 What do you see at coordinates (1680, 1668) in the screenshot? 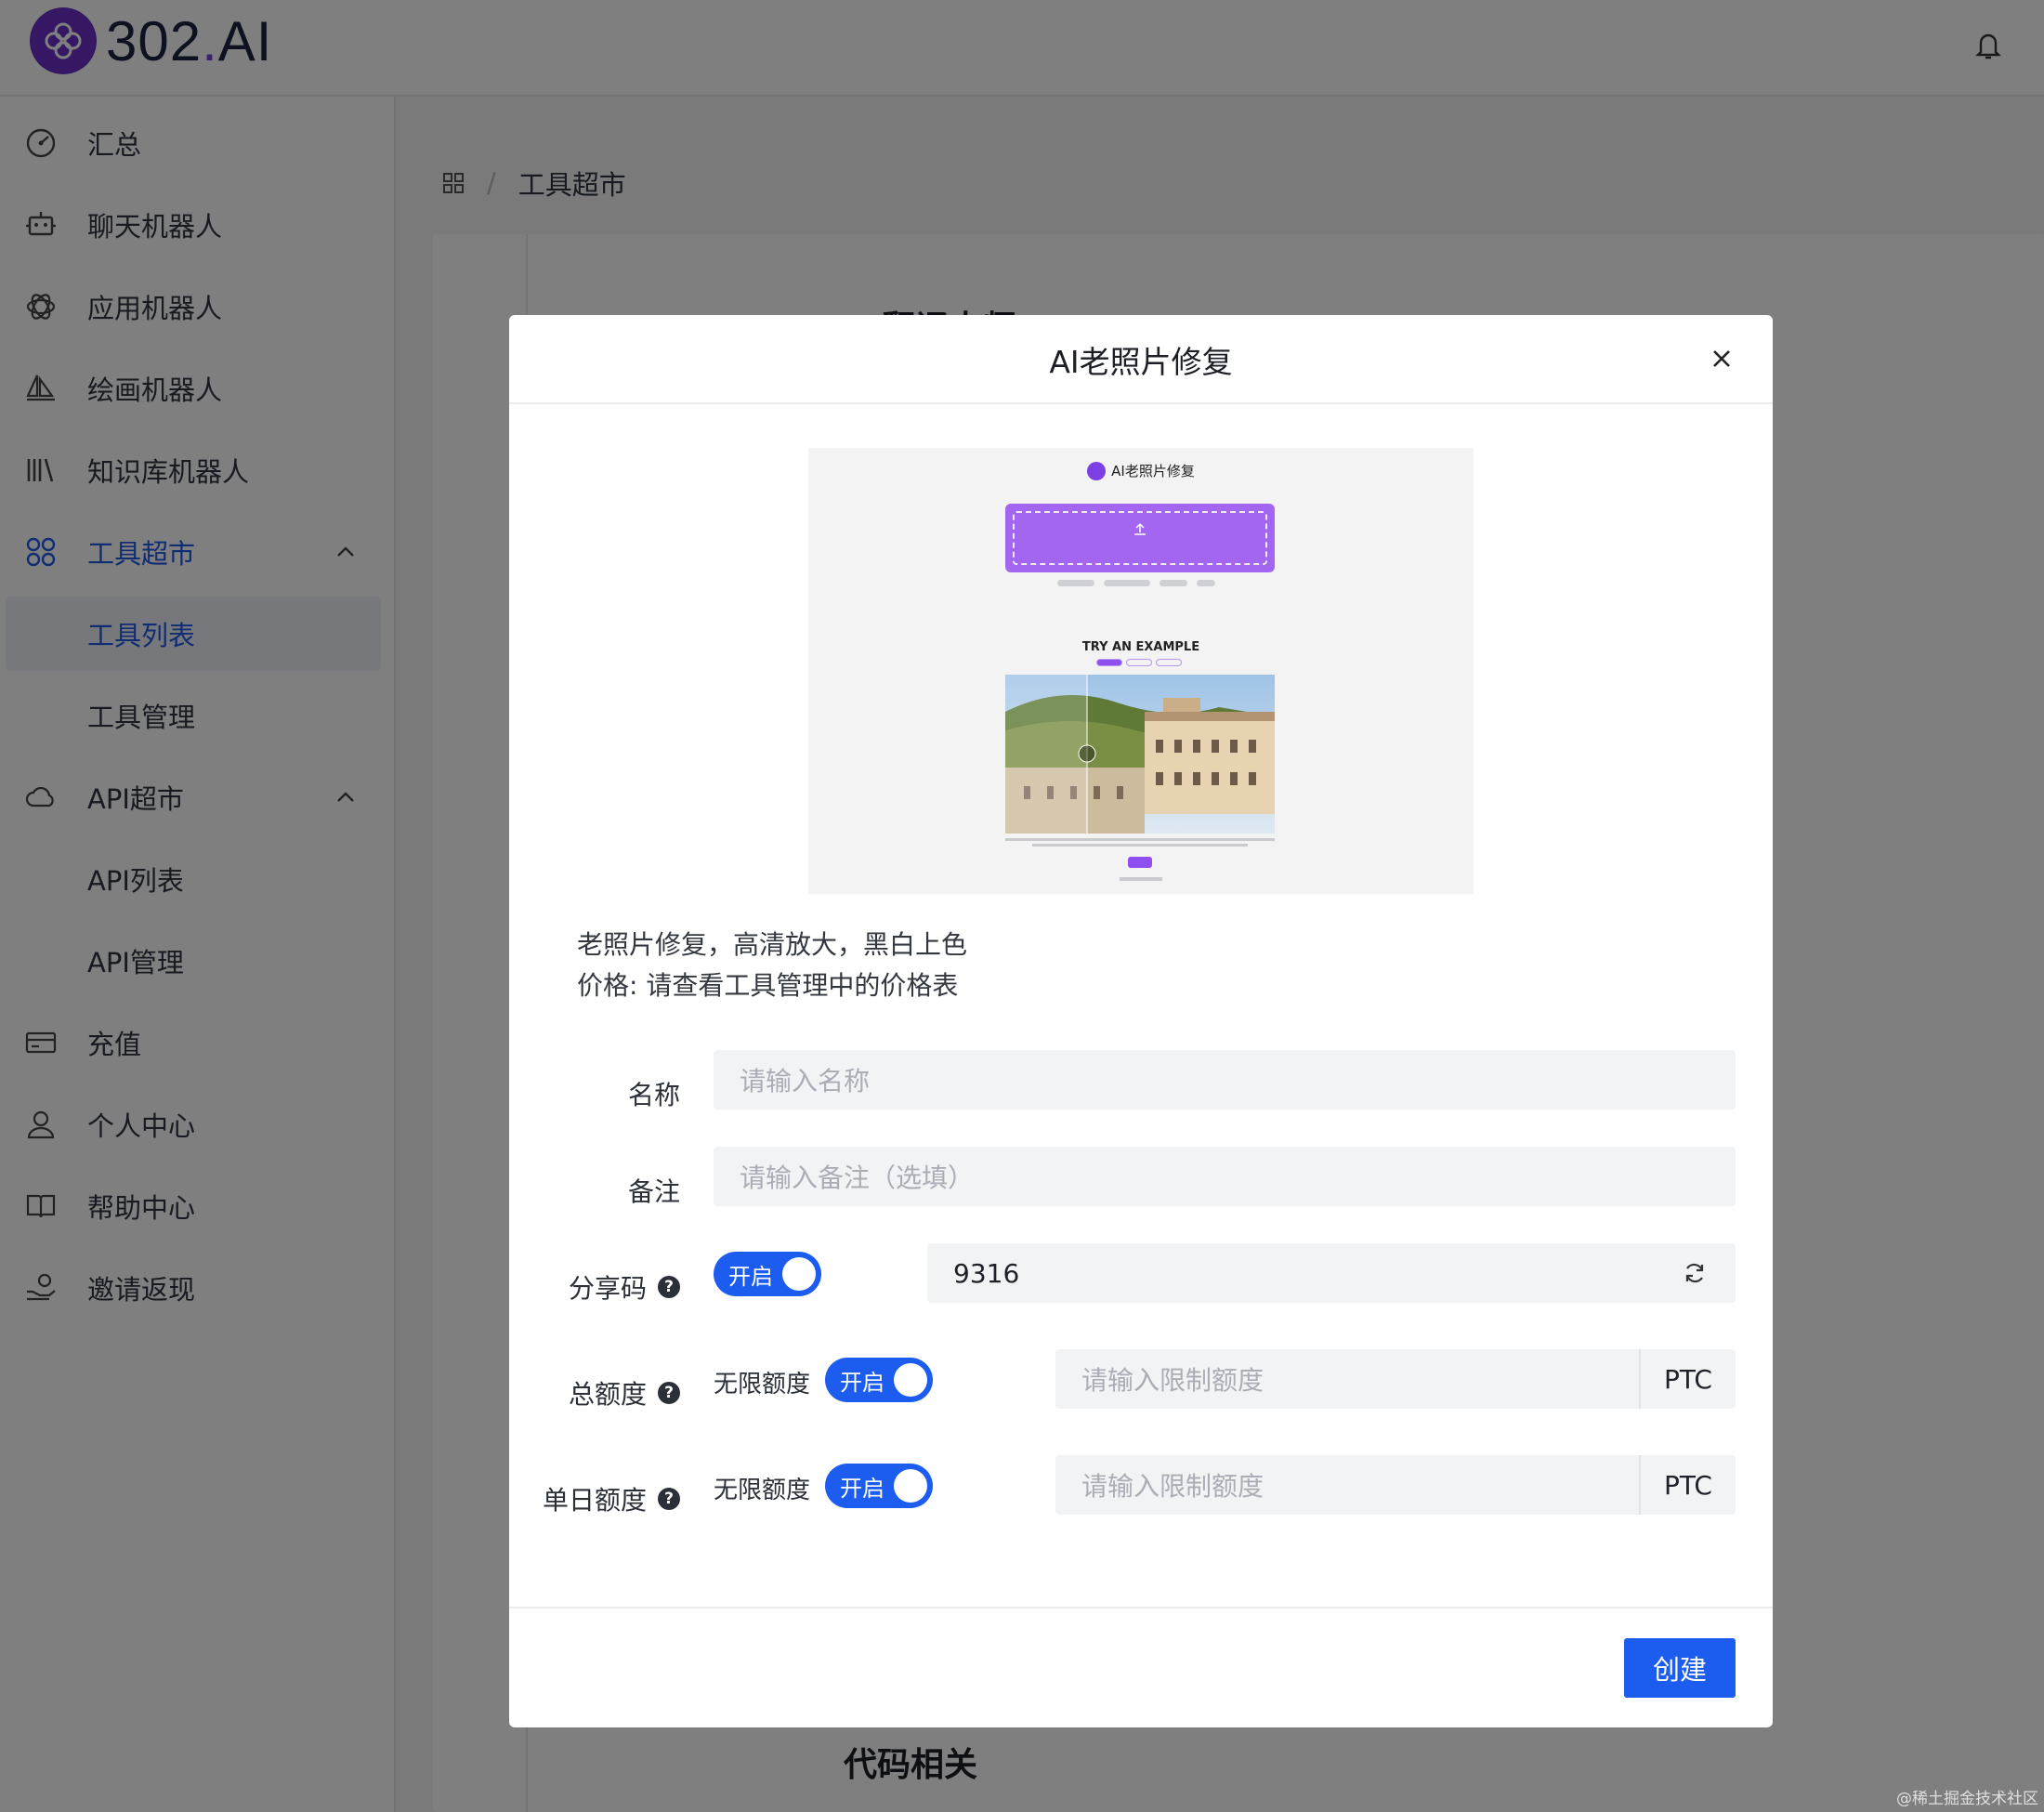
I see `create-button: 创建` at bounding box center [1680, 1668].